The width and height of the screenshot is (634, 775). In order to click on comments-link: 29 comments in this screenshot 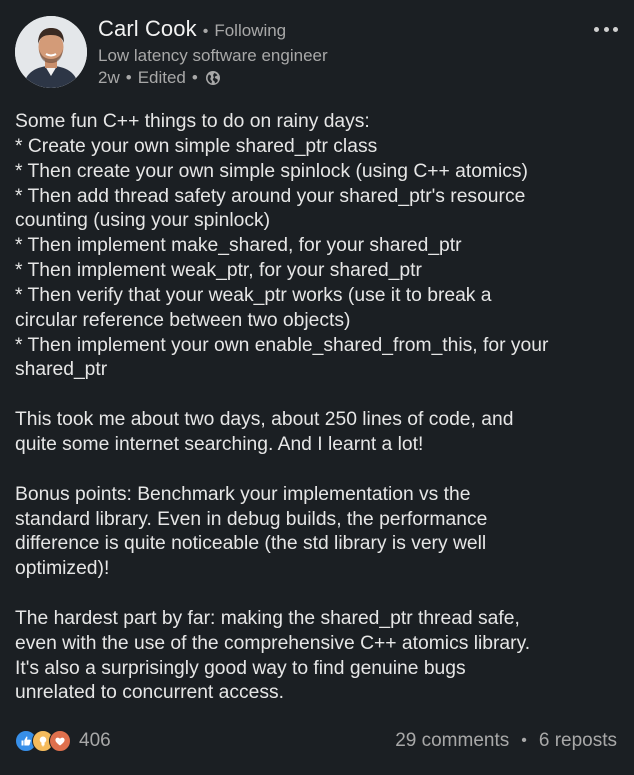, I will do `click(452, 741)`.